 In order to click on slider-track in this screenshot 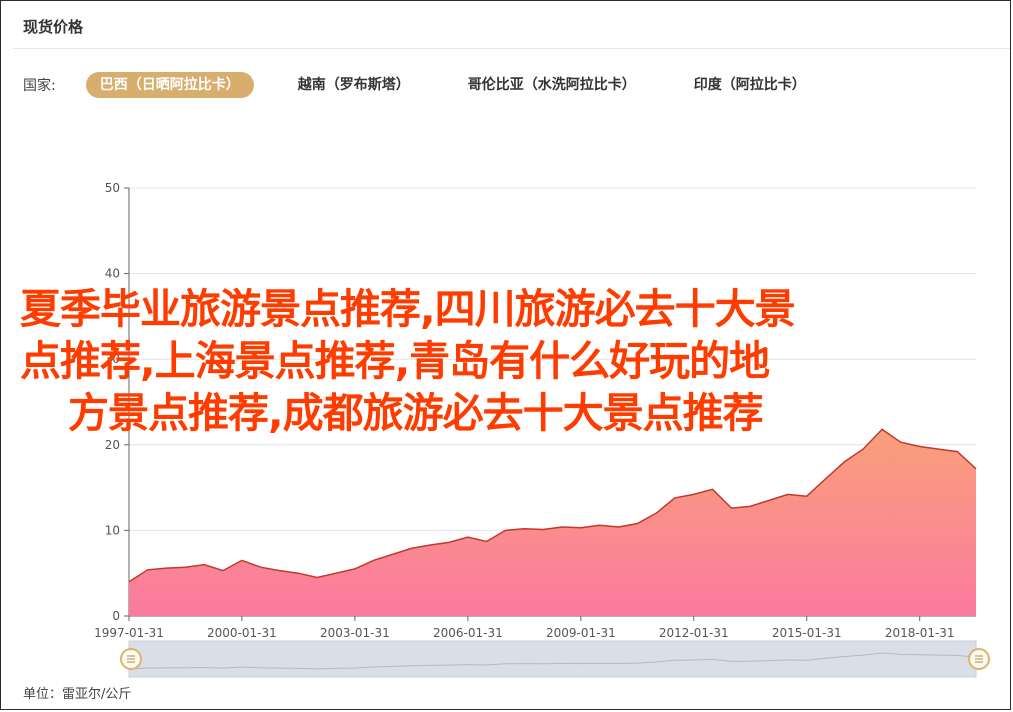, I will do `click(552, 659)`.